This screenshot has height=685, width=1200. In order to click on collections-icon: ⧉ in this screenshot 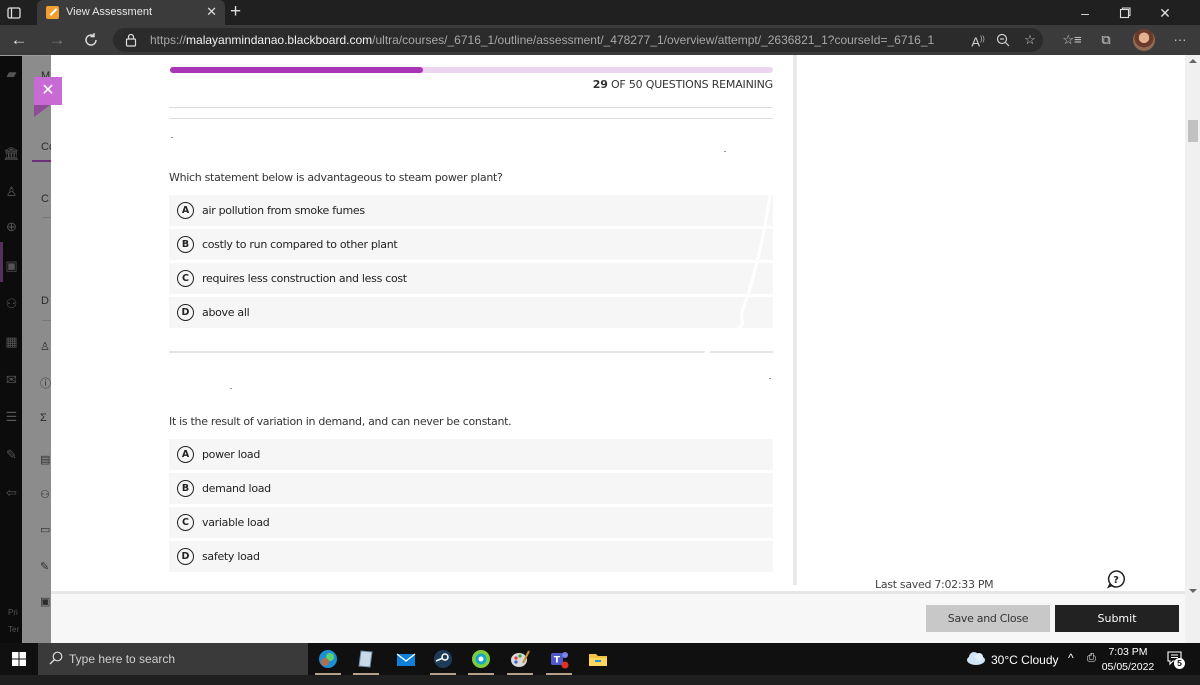, I will do `click(1106, 40)`.